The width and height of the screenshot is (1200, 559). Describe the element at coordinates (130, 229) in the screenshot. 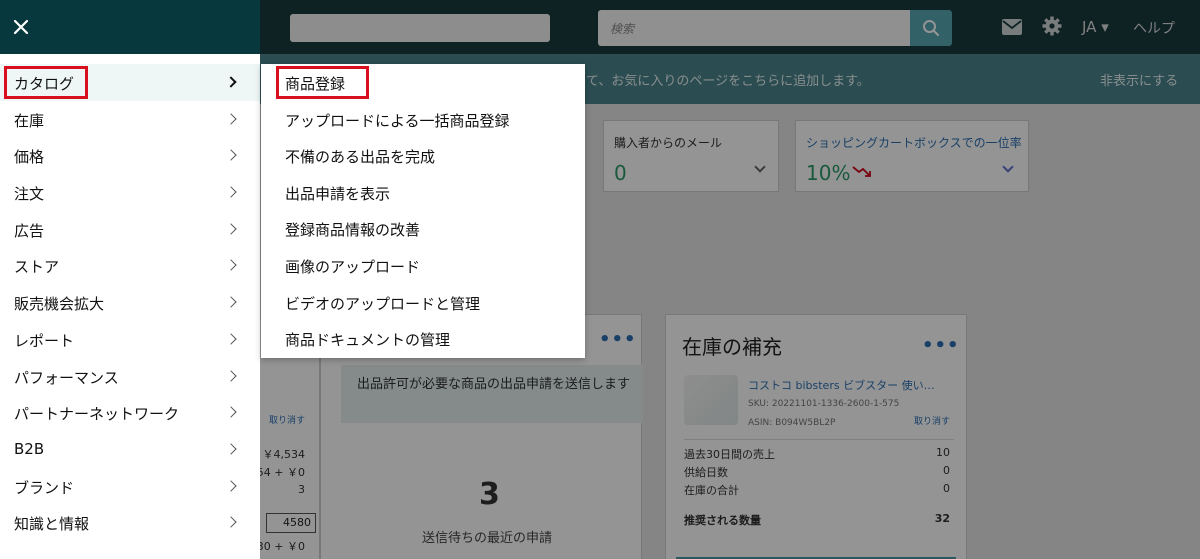

I see `sidebar-item-advertising: 広告` at that location.